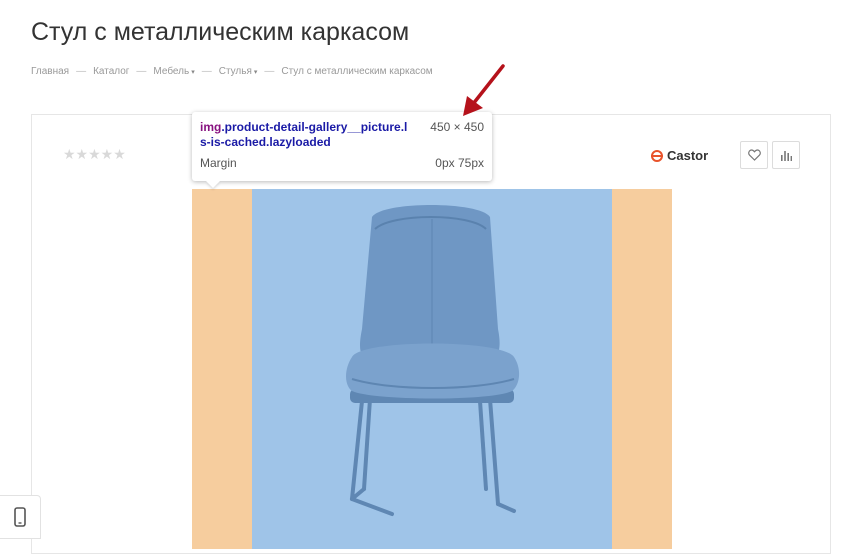  What do you see at coordinates (220, 32) in the screenshot?
I see `page-title: Стул с металлическим каркасом` at bounding box center [220, 32].